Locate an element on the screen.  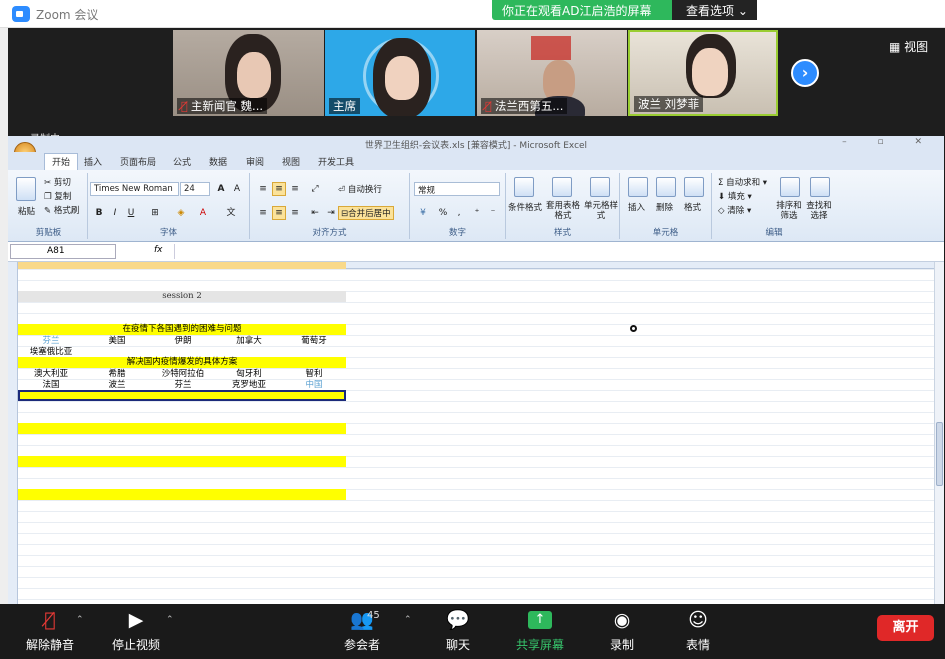
scroll-thumb is located at coordinates (939, 454).